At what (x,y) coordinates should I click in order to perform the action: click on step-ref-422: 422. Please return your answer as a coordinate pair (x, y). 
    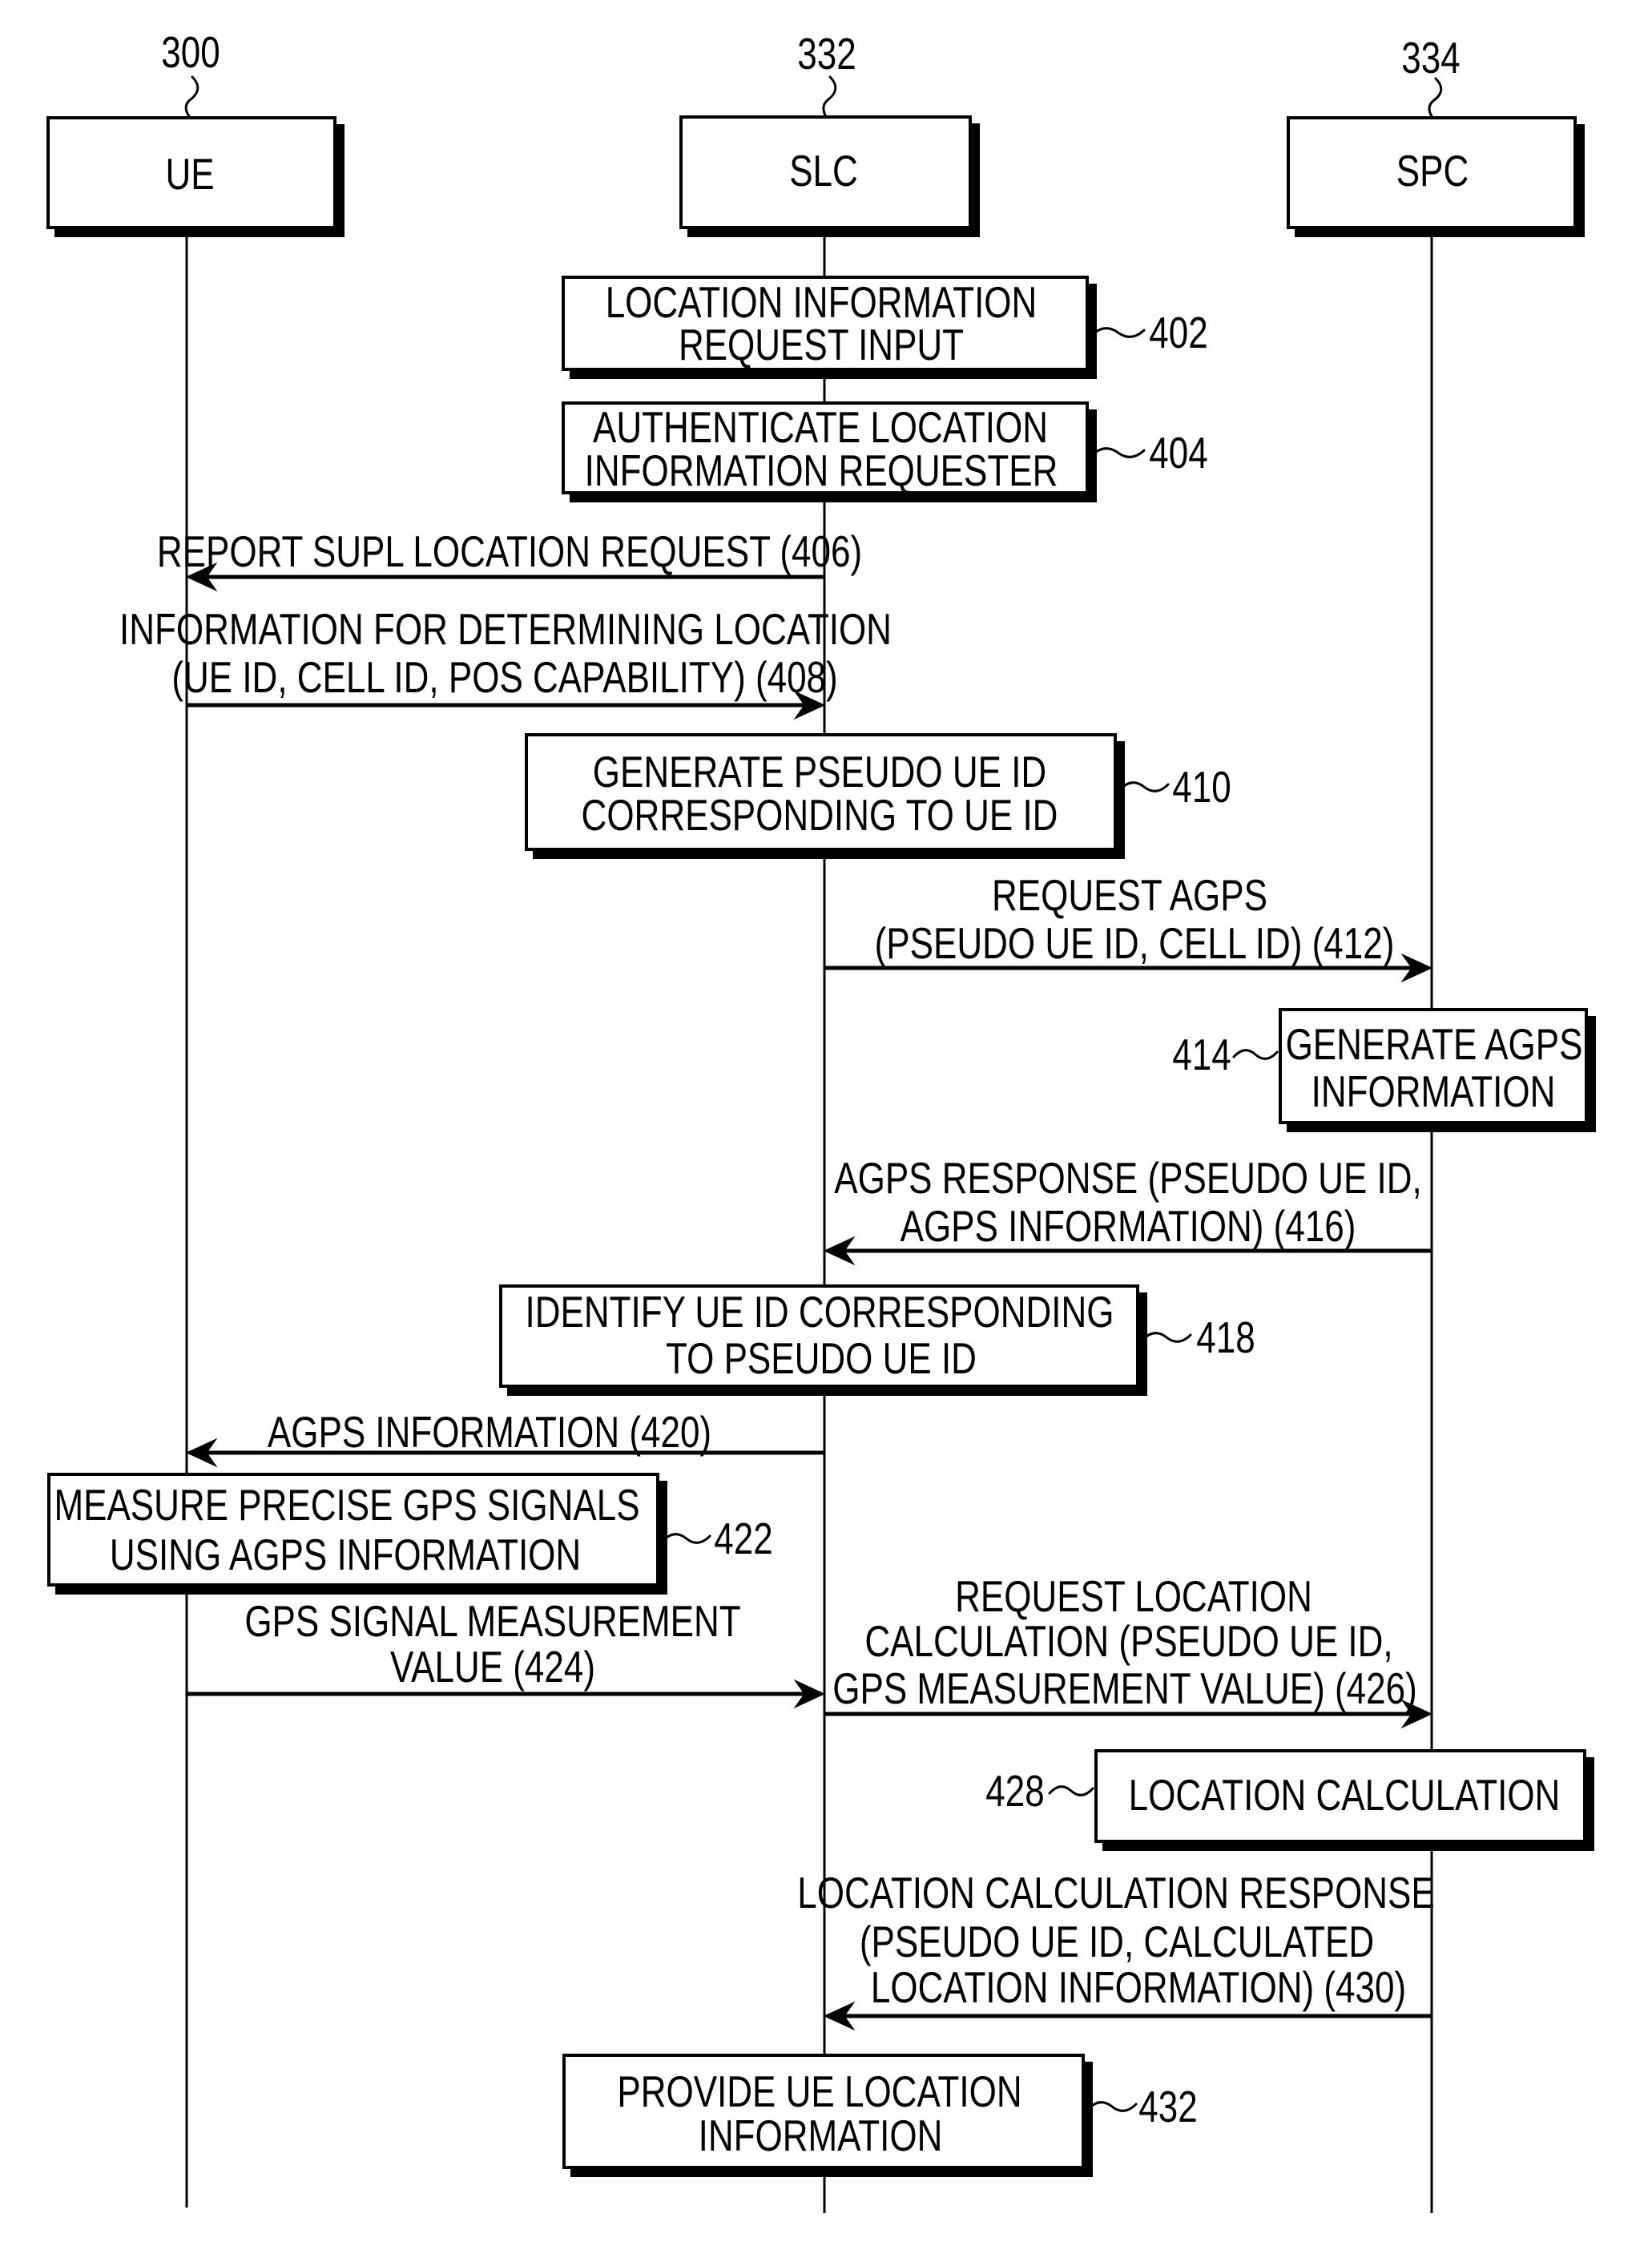
    Looking at the image, I should click on (743, 1538).